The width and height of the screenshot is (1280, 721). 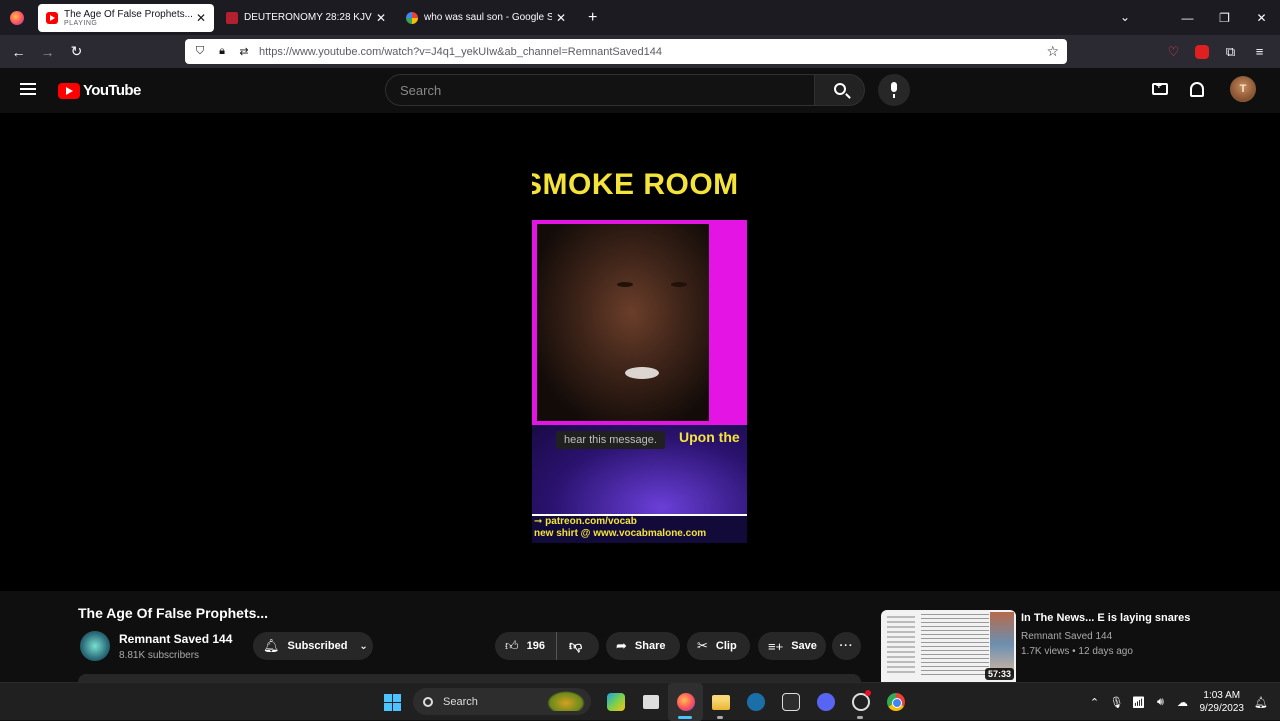 What do you see at coordinates (1161, 702) in the screenshot?
I see `volume-icon: 🔊︎` at bounding box center [1161, 702].